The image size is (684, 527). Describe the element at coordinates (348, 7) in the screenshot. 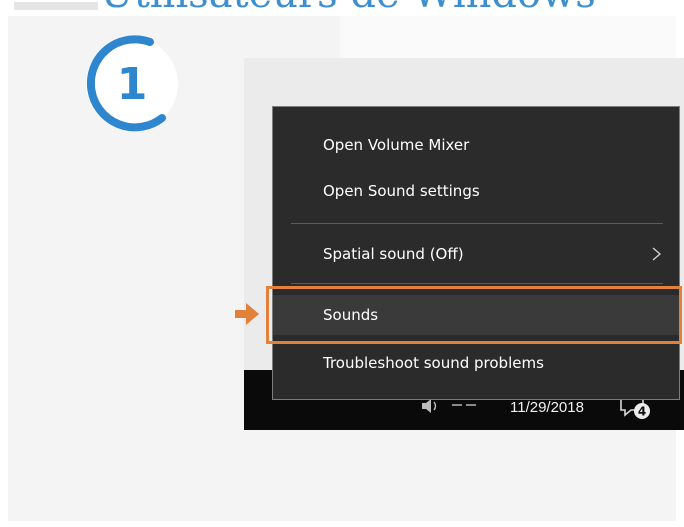

I see `page-title: Utilisateurs de Windows` at that location.